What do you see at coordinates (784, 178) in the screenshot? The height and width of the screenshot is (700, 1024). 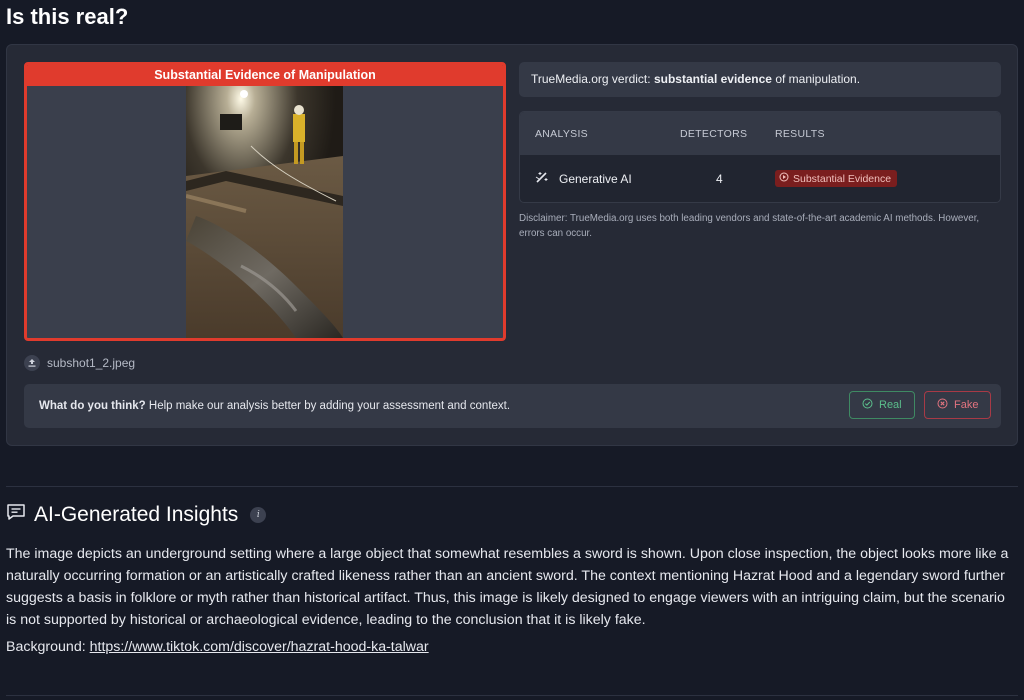 I see `play-circle-icon` at bounding box center [784, 178].